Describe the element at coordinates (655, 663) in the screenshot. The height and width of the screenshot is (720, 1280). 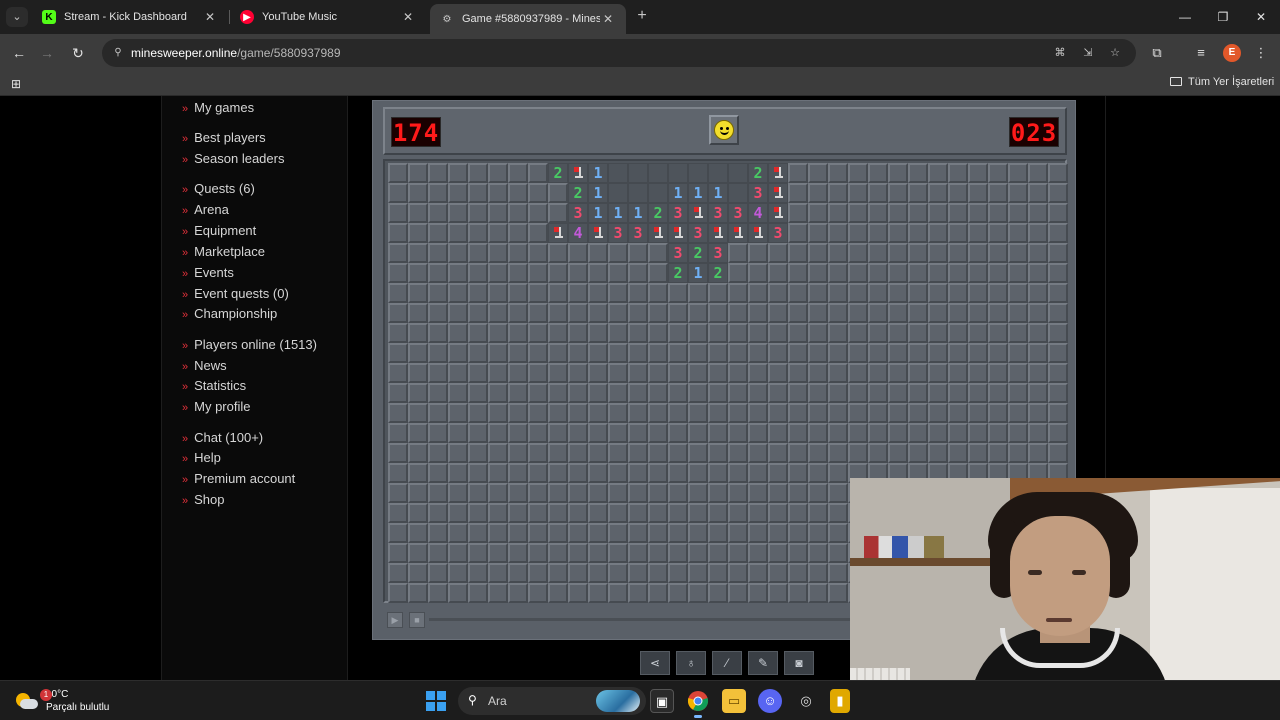
I see `share-icon: ⋖` at that location.